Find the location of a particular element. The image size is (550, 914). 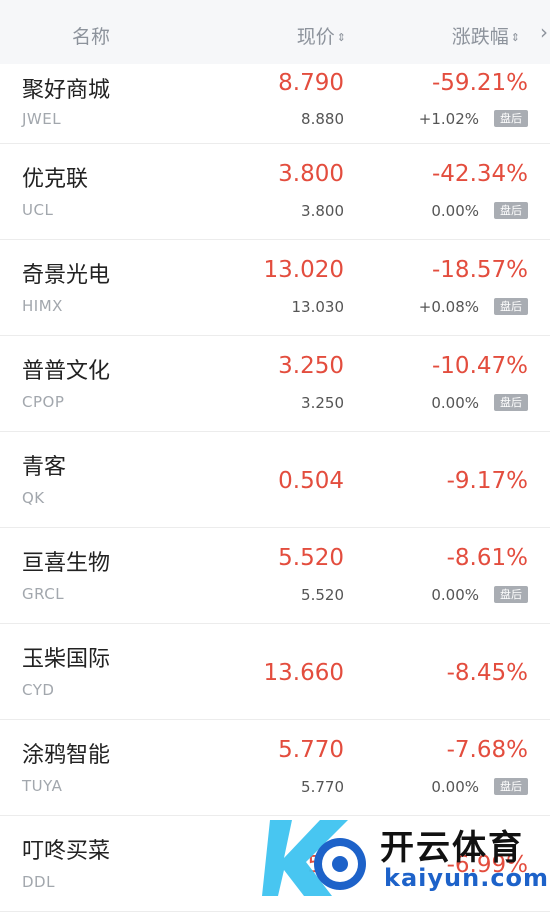

stock-price: 8.790 is located at coordinates (311, 83).